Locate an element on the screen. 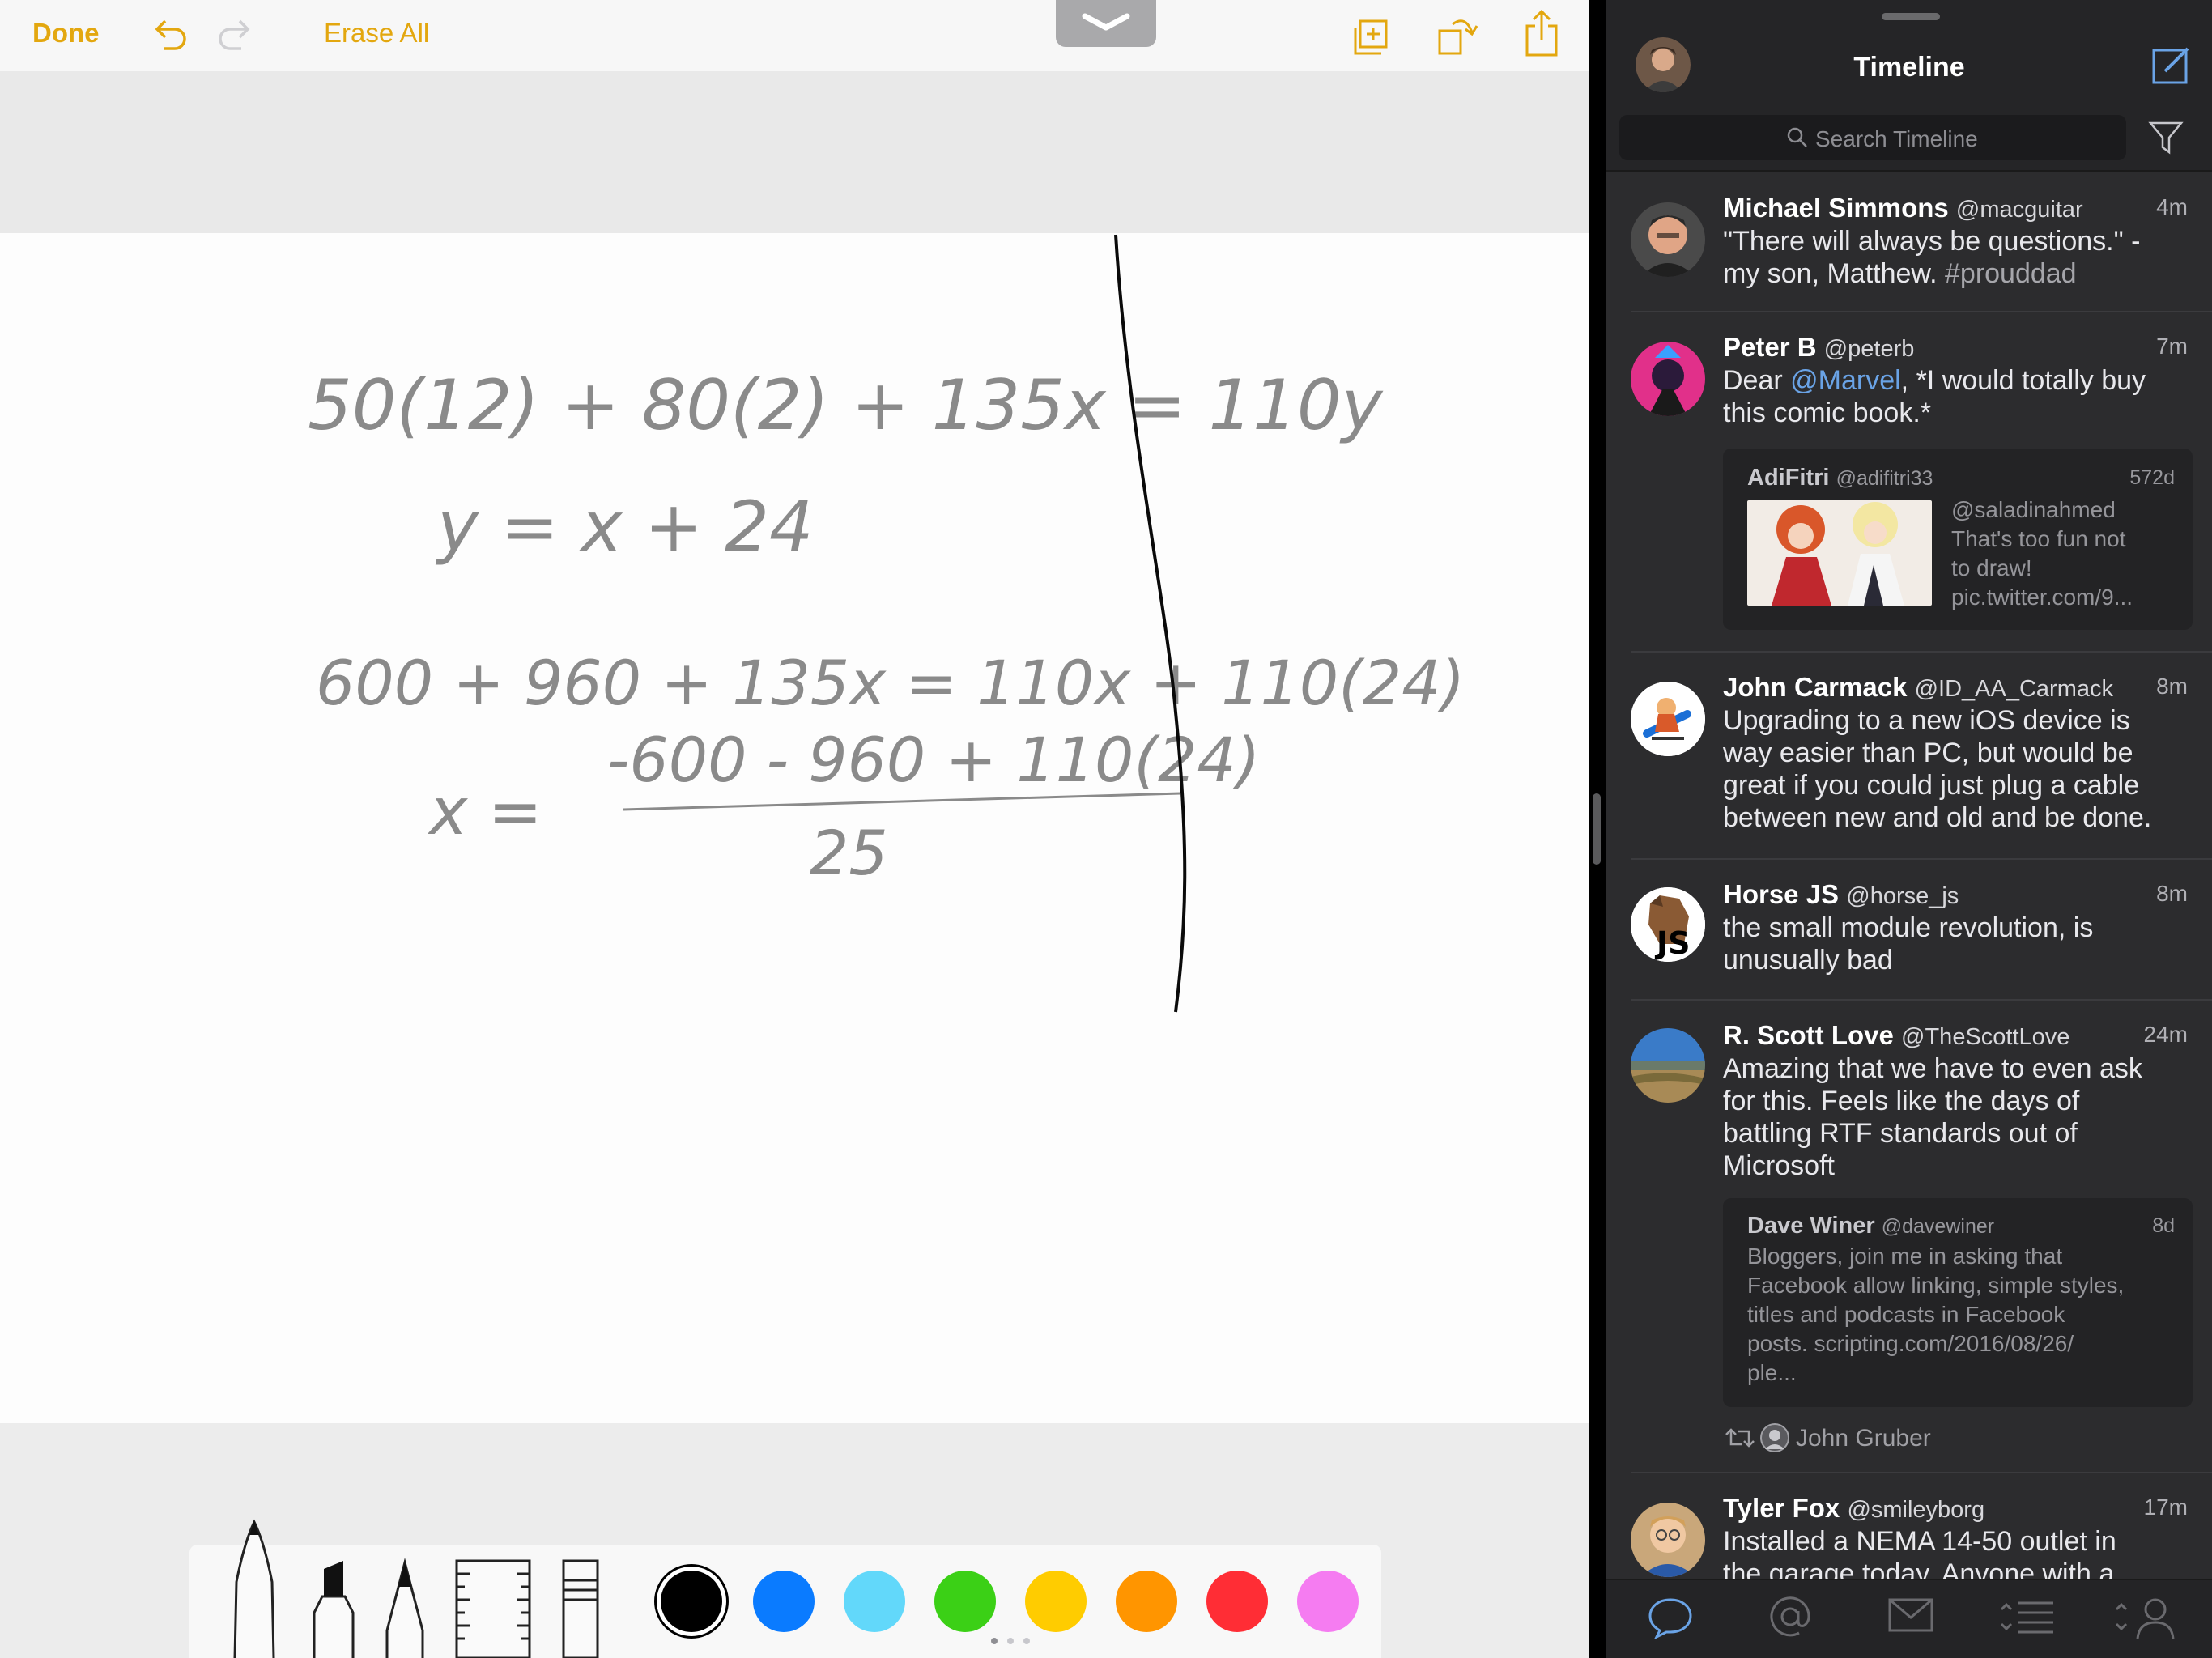 This screenshot has height=1658, width=2212. lists-tab is located at coordinates (2028, 1617).